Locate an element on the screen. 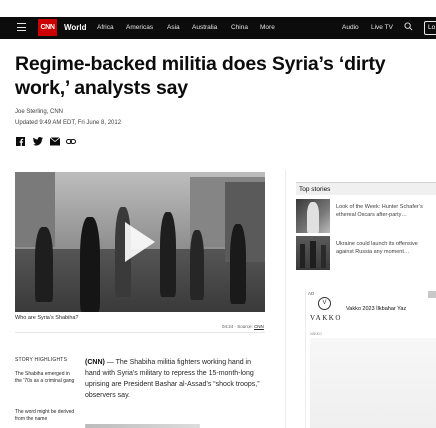 The width and height of the screenshot is (436, 428). nav-link-more: More is located at coordinates (267, 27).